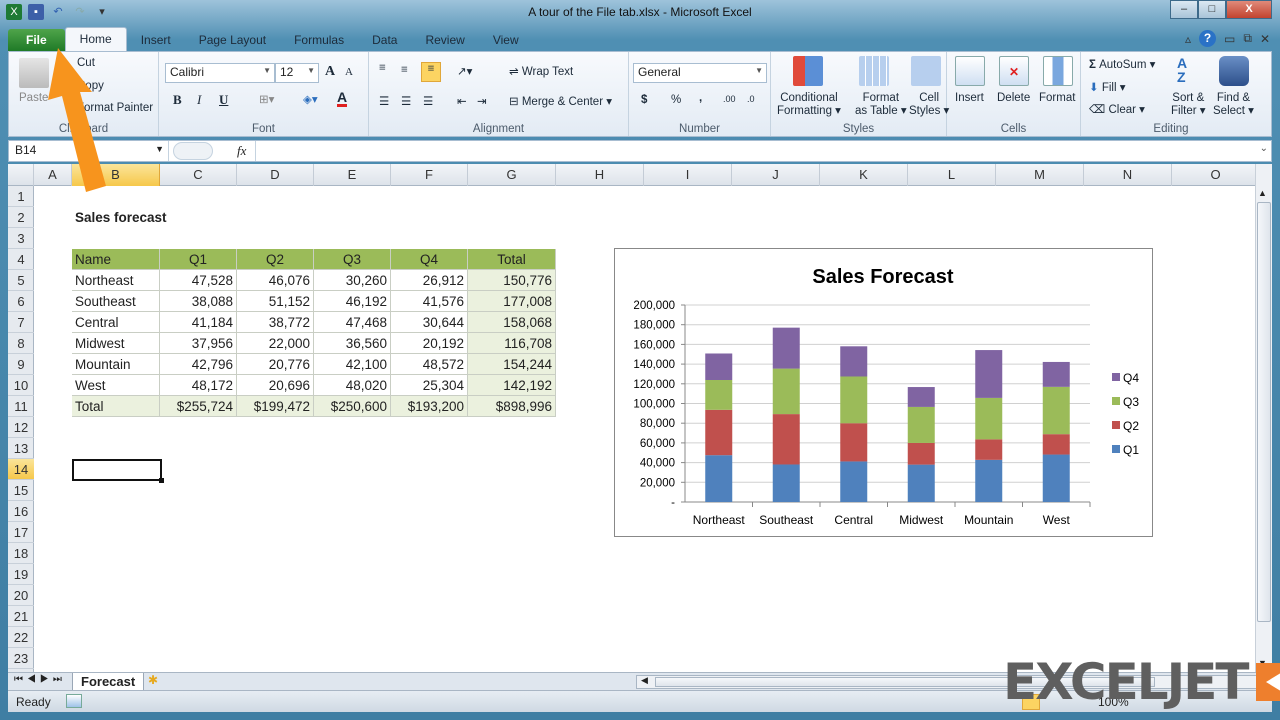  I want to click on align-center-icon: ☰, so click(406, 101).